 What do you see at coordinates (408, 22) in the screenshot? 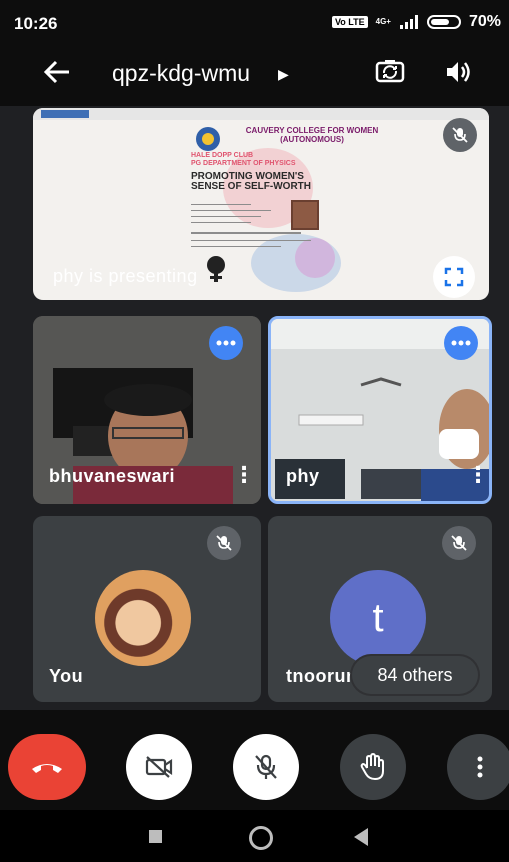
I see `signal-icon` at bounding box center [408, 22].